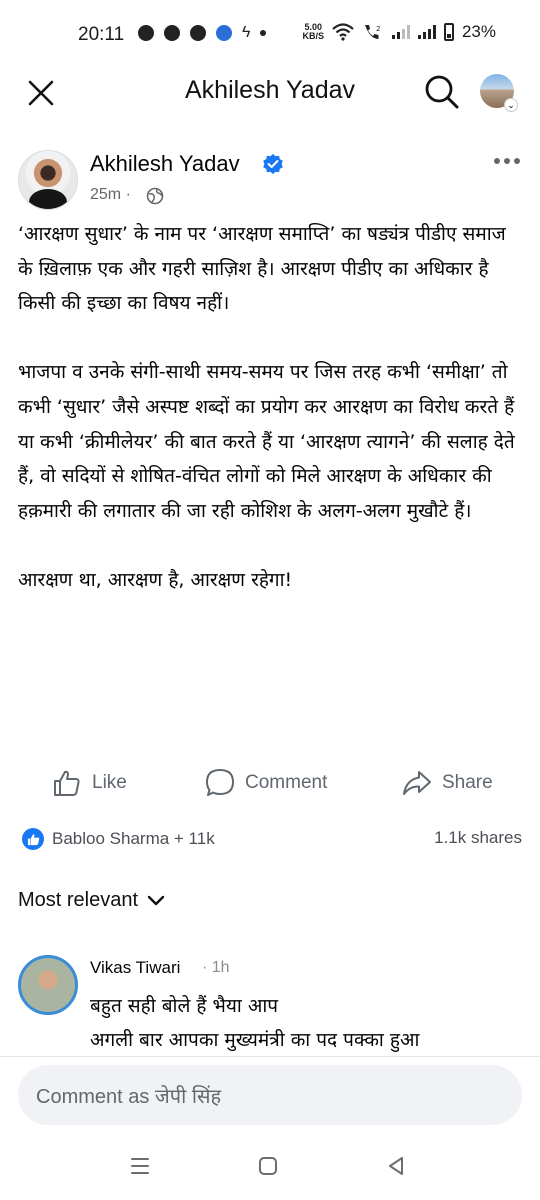 The image size is (540, 1200). Describe the element at coordinates (224, 33) in the screenshot. I see `app-notification-icon` at that location.